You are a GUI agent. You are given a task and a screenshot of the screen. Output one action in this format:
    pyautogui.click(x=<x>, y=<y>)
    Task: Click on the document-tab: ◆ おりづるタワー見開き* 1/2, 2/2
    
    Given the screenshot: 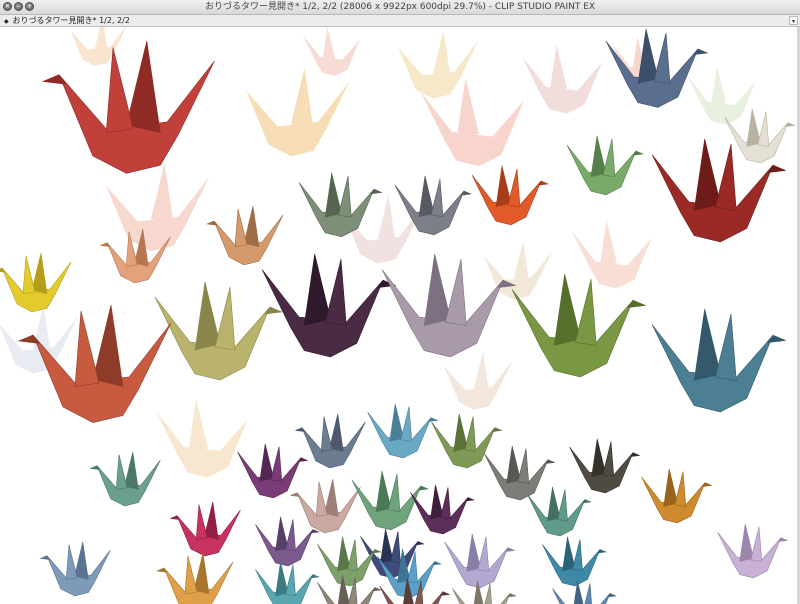 What is the action you would take?
    pyautogui.click(x=68, y=21)
    